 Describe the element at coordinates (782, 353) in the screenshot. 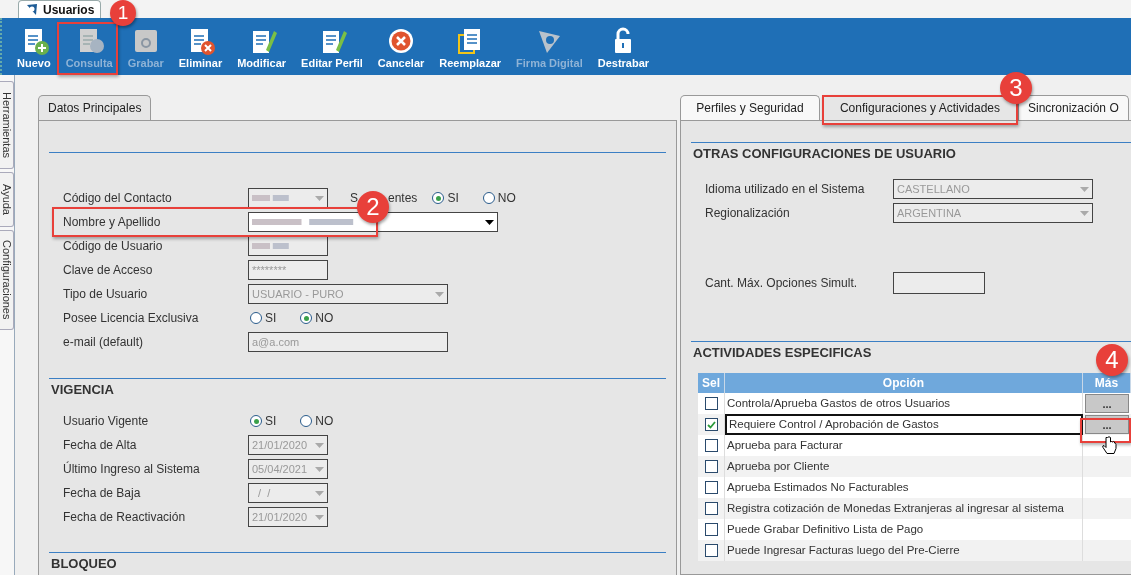

I see `section-heading: ACTIVIDADES ESPECIFICAS` at that location.